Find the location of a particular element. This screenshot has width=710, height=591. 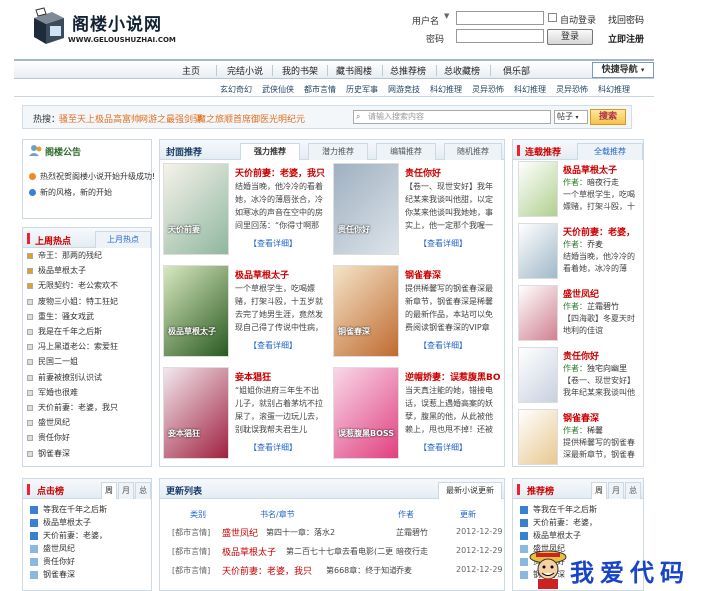

rank-item: 贵任你好 is located at coordinates (59, 561).